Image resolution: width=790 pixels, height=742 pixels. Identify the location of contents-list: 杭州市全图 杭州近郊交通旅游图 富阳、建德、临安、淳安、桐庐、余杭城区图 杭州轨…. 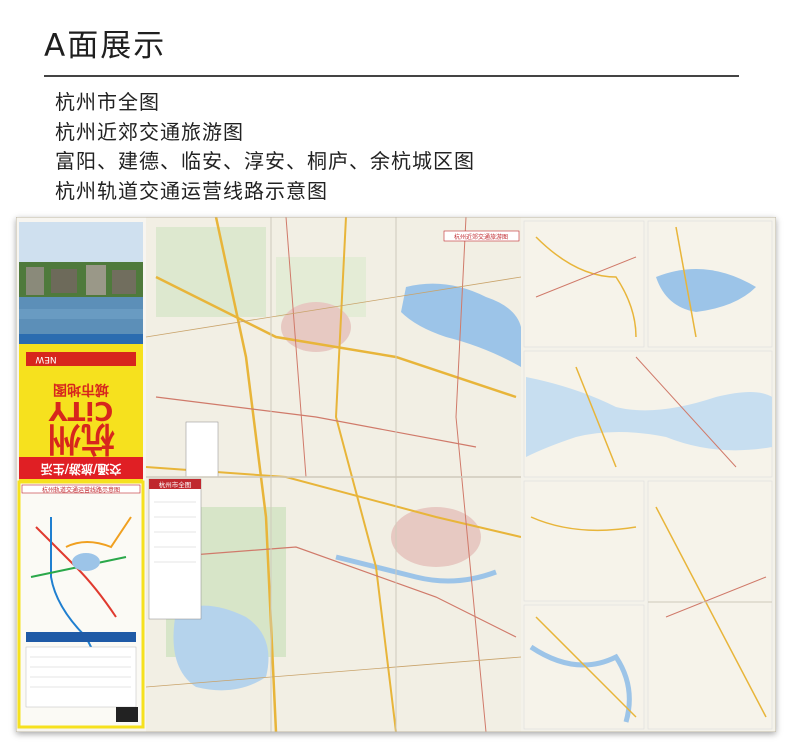
(265, 147).